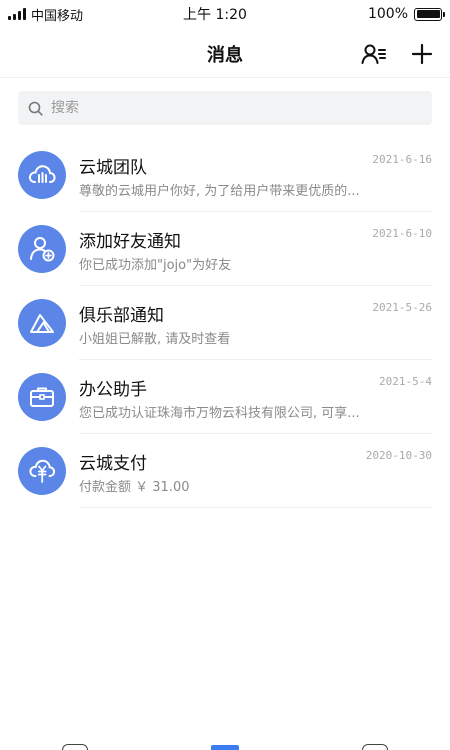 The width and height of the screenshot is (450, 750). Describe the element at coordinates (155, 265) in the screenshot. I see `message-preview: 你已成功添加"jojo"为好友` at that location.